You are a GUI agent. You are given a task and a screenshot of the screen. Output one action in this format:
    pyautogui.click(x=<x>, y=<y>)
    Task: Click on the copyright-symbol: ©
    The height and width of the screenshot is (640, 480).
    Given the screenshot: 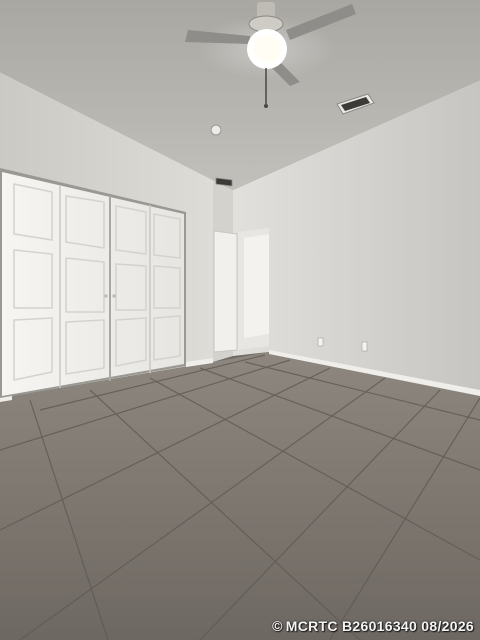 What is the action you would take?
    pyautogui.click(x=277, y=626)
    